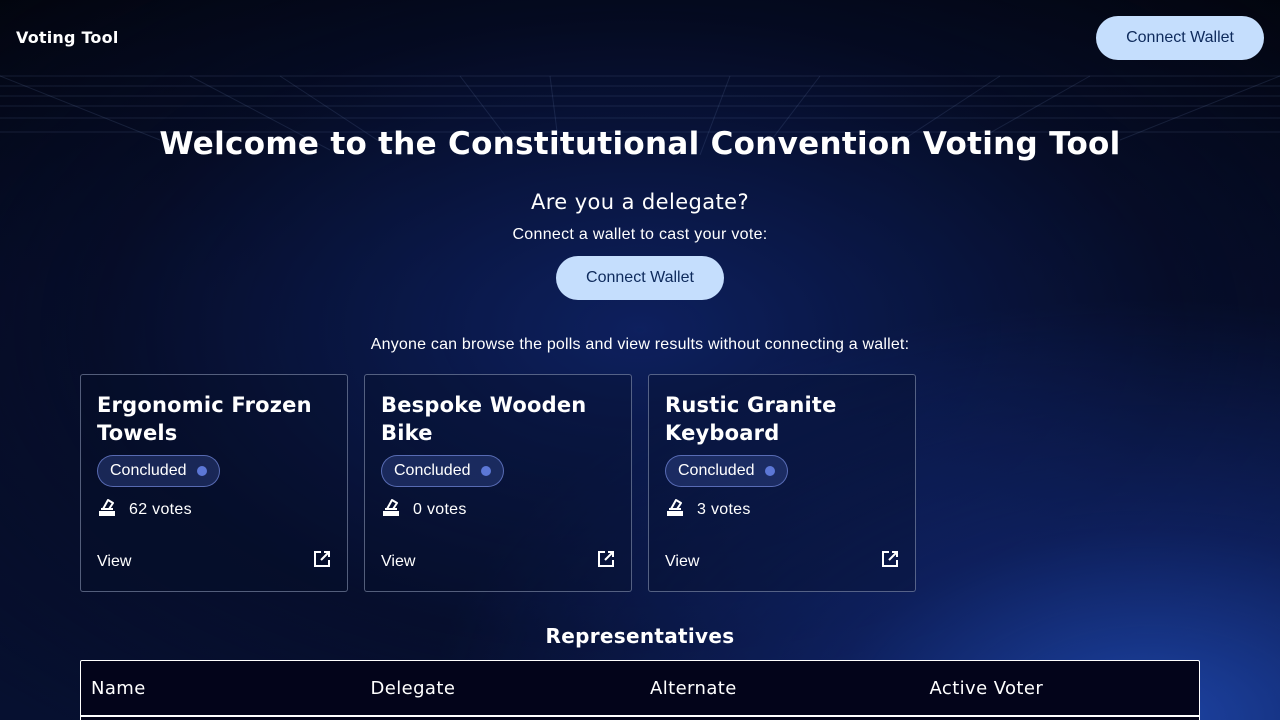 The image size is (1280, 720). I want to click on top-bar: Voting Tool Connect Wallet, so click(640, 38).